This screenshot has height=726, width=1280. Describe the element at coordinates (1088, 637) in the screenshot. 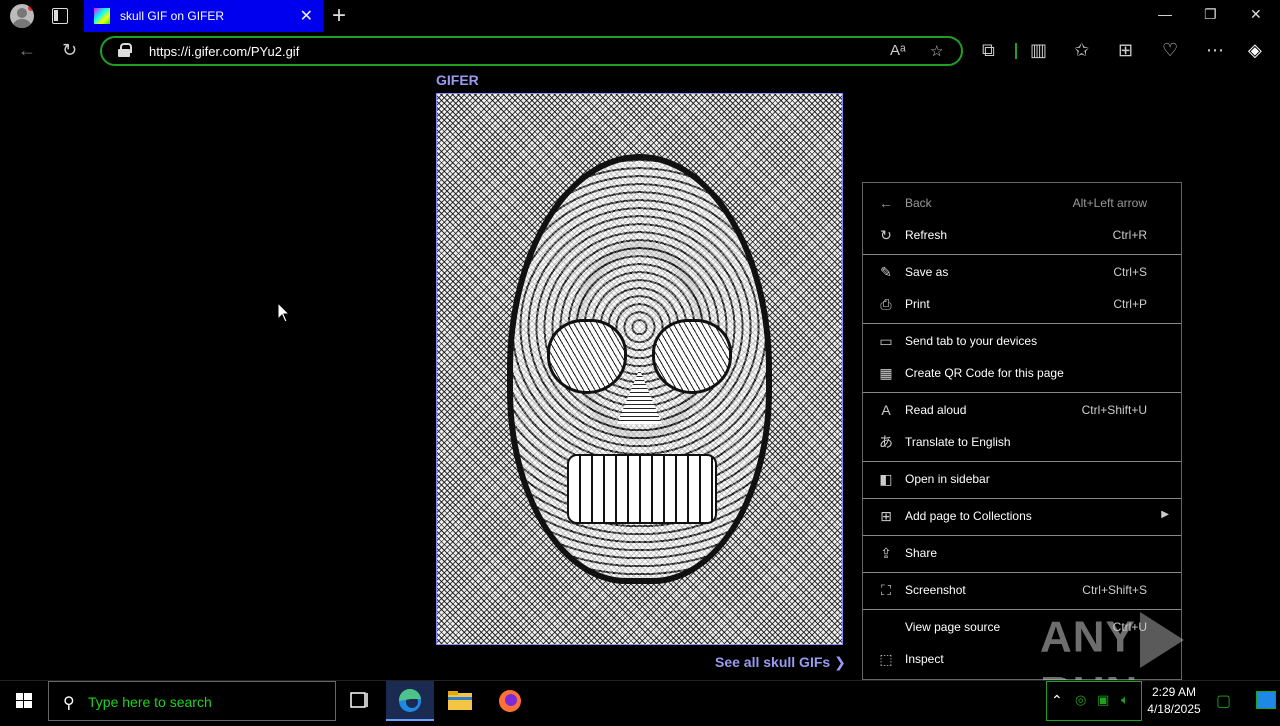

I see `watermark-text-left: ANY` at that location.